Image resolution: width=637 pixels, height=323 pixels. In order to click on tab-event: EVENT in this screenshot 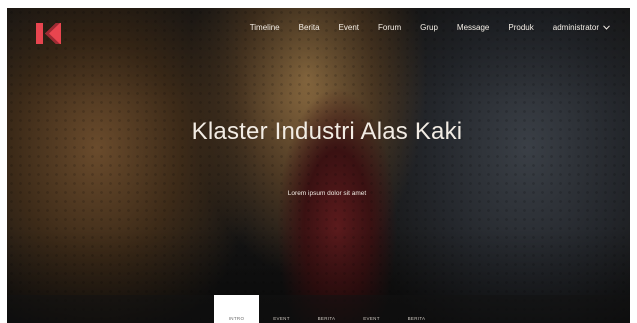, I will do `click(281, 309)`.